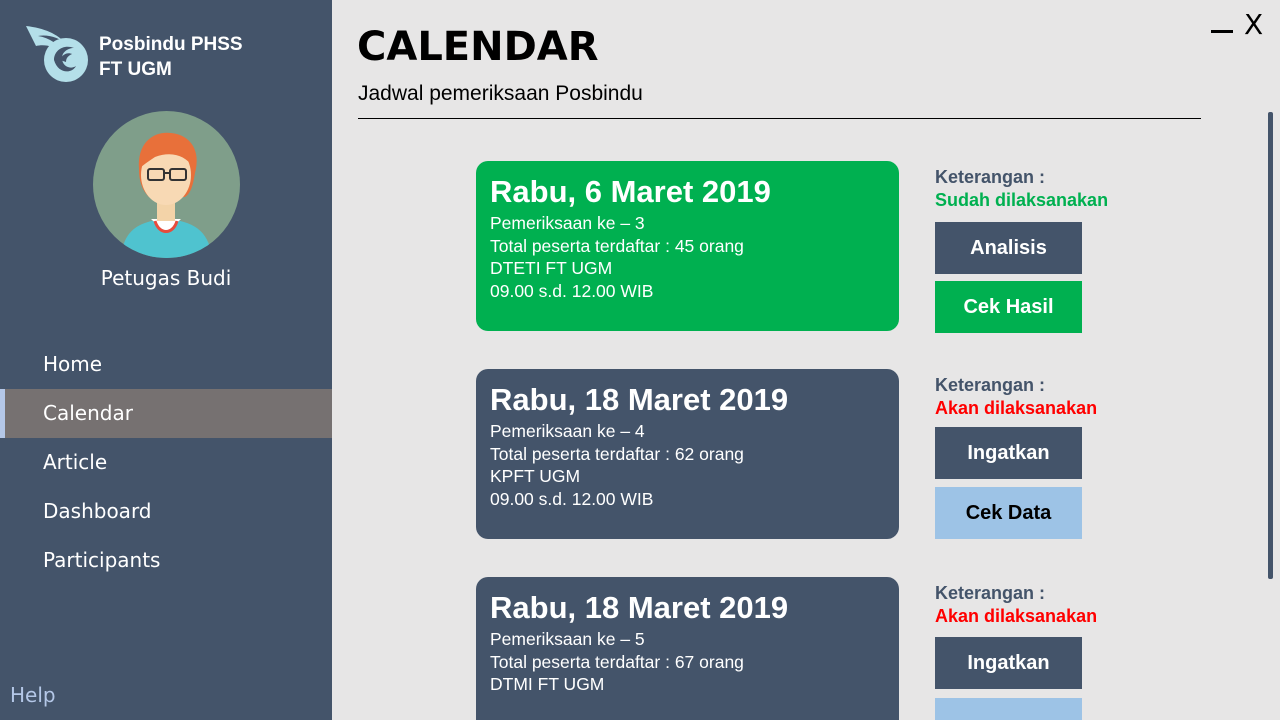 This screenshot has width=1280, height=720. What do you see at coordinates (171, 44) in the screenshot?
I see `app-title-line1: Posbindu PHSS` at bounding box center [171, 44].